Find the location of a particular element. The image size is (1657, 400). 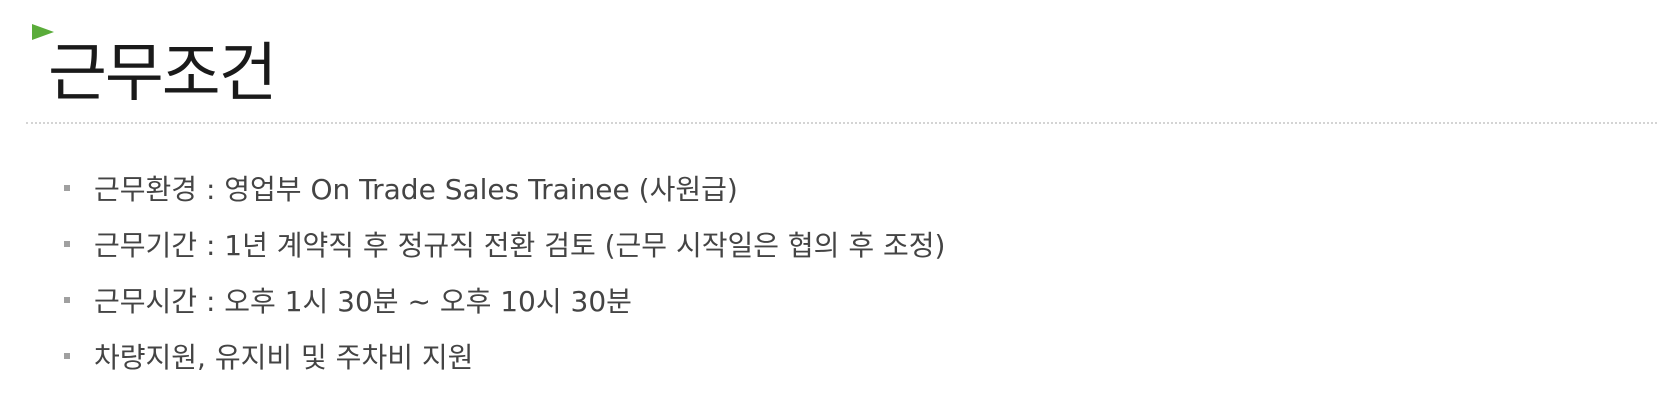

list-item-work-hours: 근무시간 : 오후 1시 30분 ~ 오후 10시 30분 is located at coordinates (502, 300).